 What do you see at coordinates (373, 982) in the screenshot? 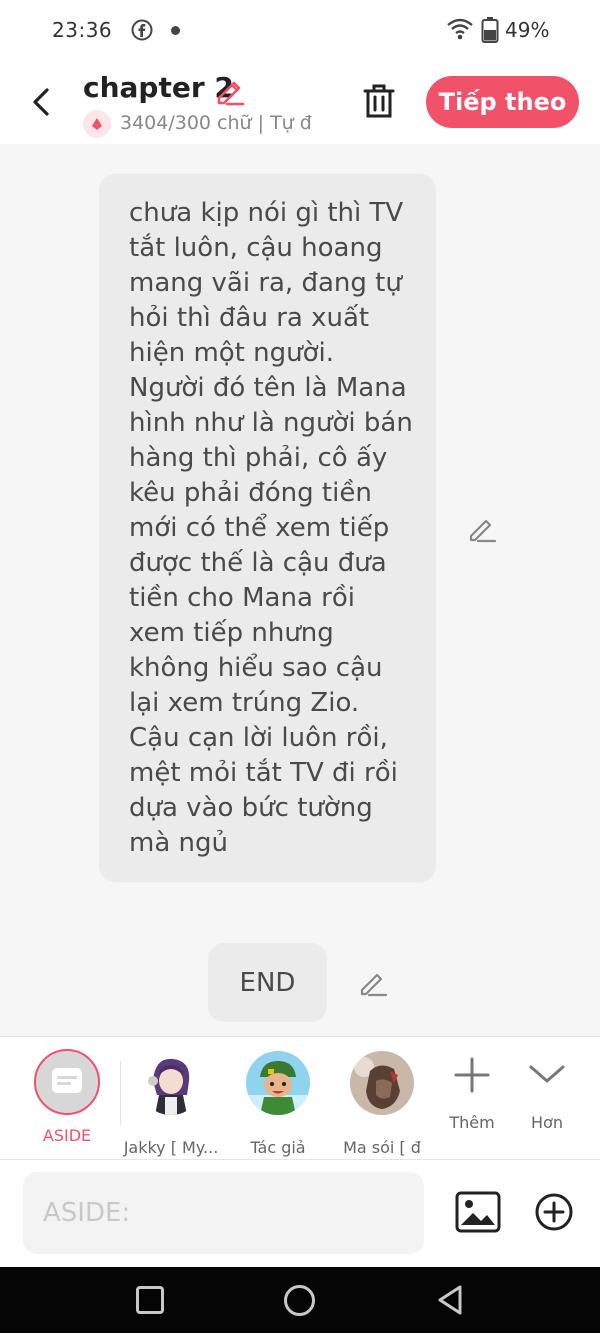
I see `edit-end-icon` at bounding box center [373, 982].